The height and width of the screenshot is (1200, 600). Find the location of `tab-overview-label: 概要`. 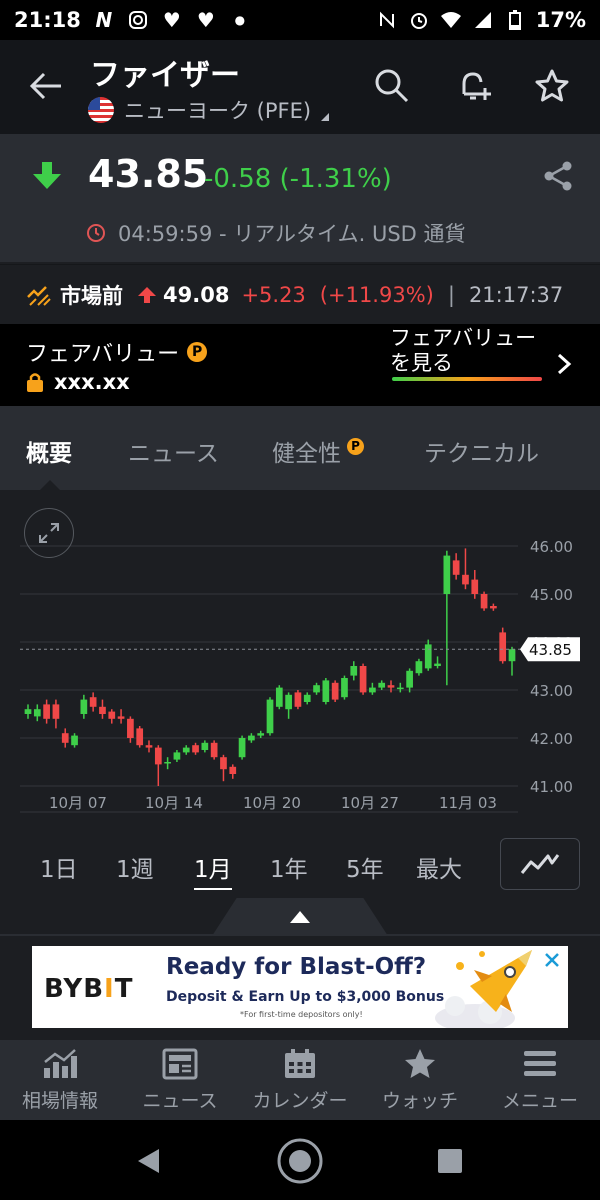

tab-overview-label: 概要 is located at coordinates (49, 454).